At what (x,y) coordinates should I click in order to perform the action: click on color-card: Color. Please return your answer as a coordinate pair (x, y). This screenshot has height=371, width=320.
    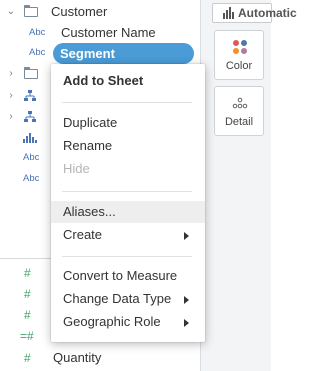
    Looking at the image, I should click on (239, 55).